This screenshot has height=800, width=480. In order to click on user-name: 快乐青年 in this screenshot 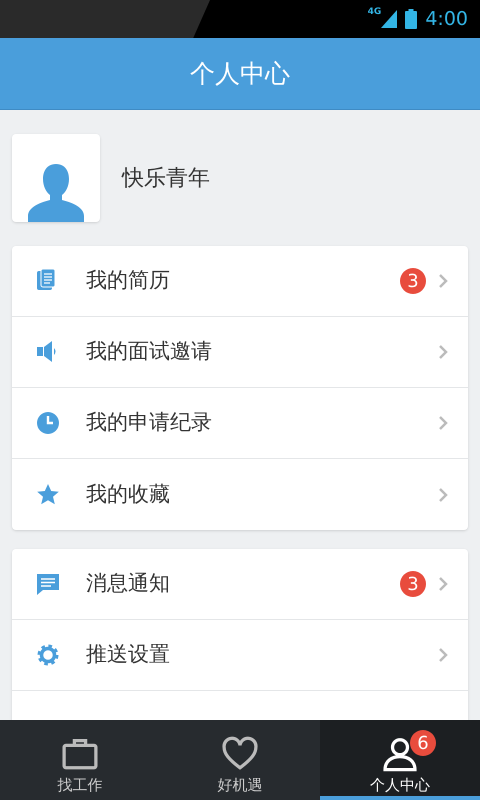, I will do `click(166, 178)`.